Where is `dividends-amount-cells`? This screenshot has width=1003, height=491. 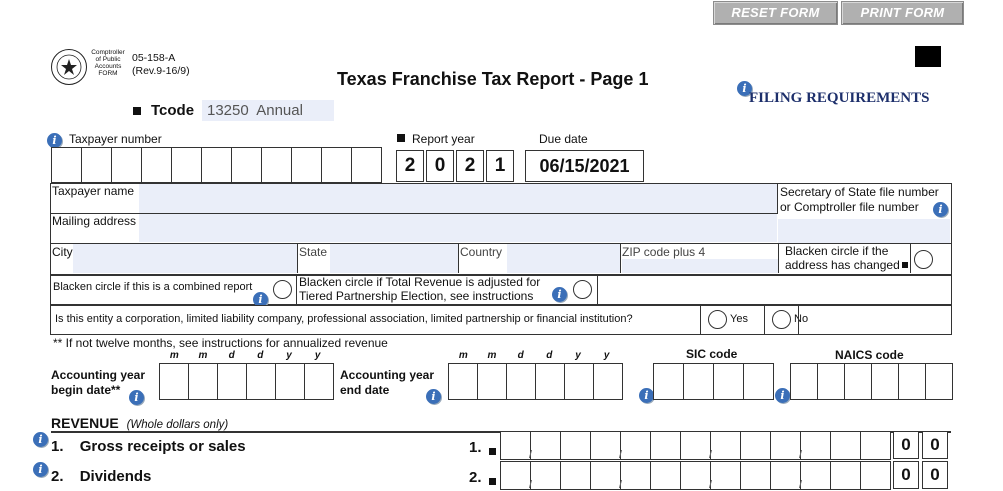
dividends-amount-cells is located at coordinates (695, 475).